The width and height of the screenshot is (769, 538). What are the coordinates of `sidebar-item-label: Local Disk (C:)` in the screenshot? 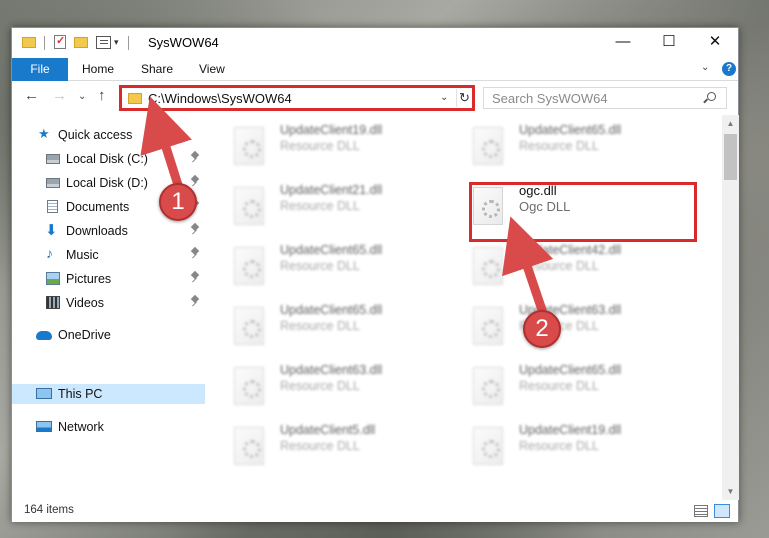 It's located at (107, 159).